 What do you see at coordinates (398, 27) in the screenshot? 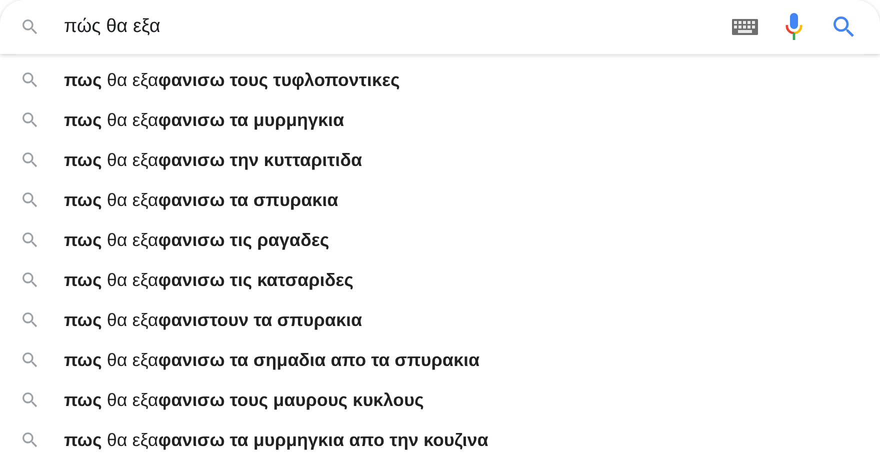
I see `search-field: πώς θα εξα` at bounding box center [398, 27].